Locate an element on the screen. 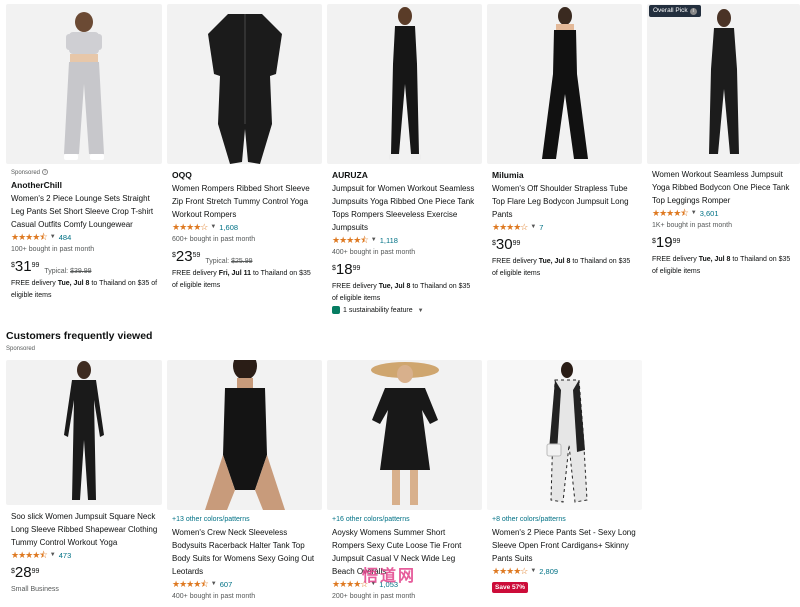 This screenshot has height=607, width=800. rating: ★★★★☆ ▼ 7 is located at coordinates (565, 227).